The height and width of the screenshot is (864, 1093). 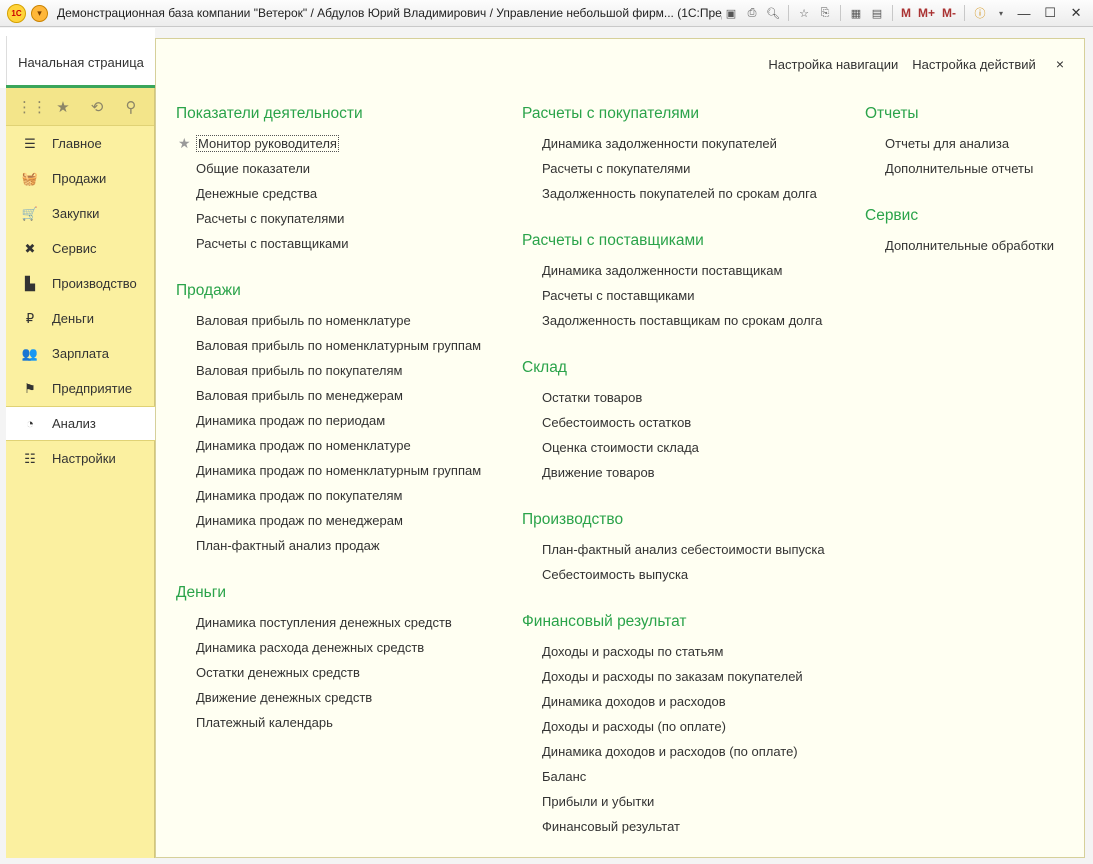 What do you see at coordinates (673, 113) in the screenshot?
I see `section-title: Расчеты с покупателями` at bounding box center [673, 113].